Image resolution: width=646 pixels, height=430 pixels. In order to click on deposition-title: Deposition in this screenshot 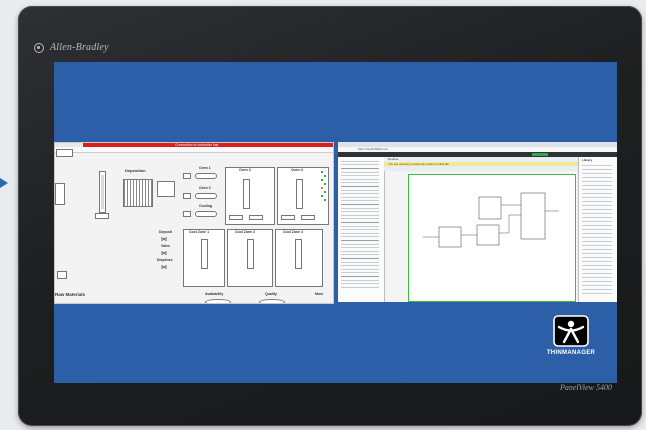, I will do `click(135, 170)`.